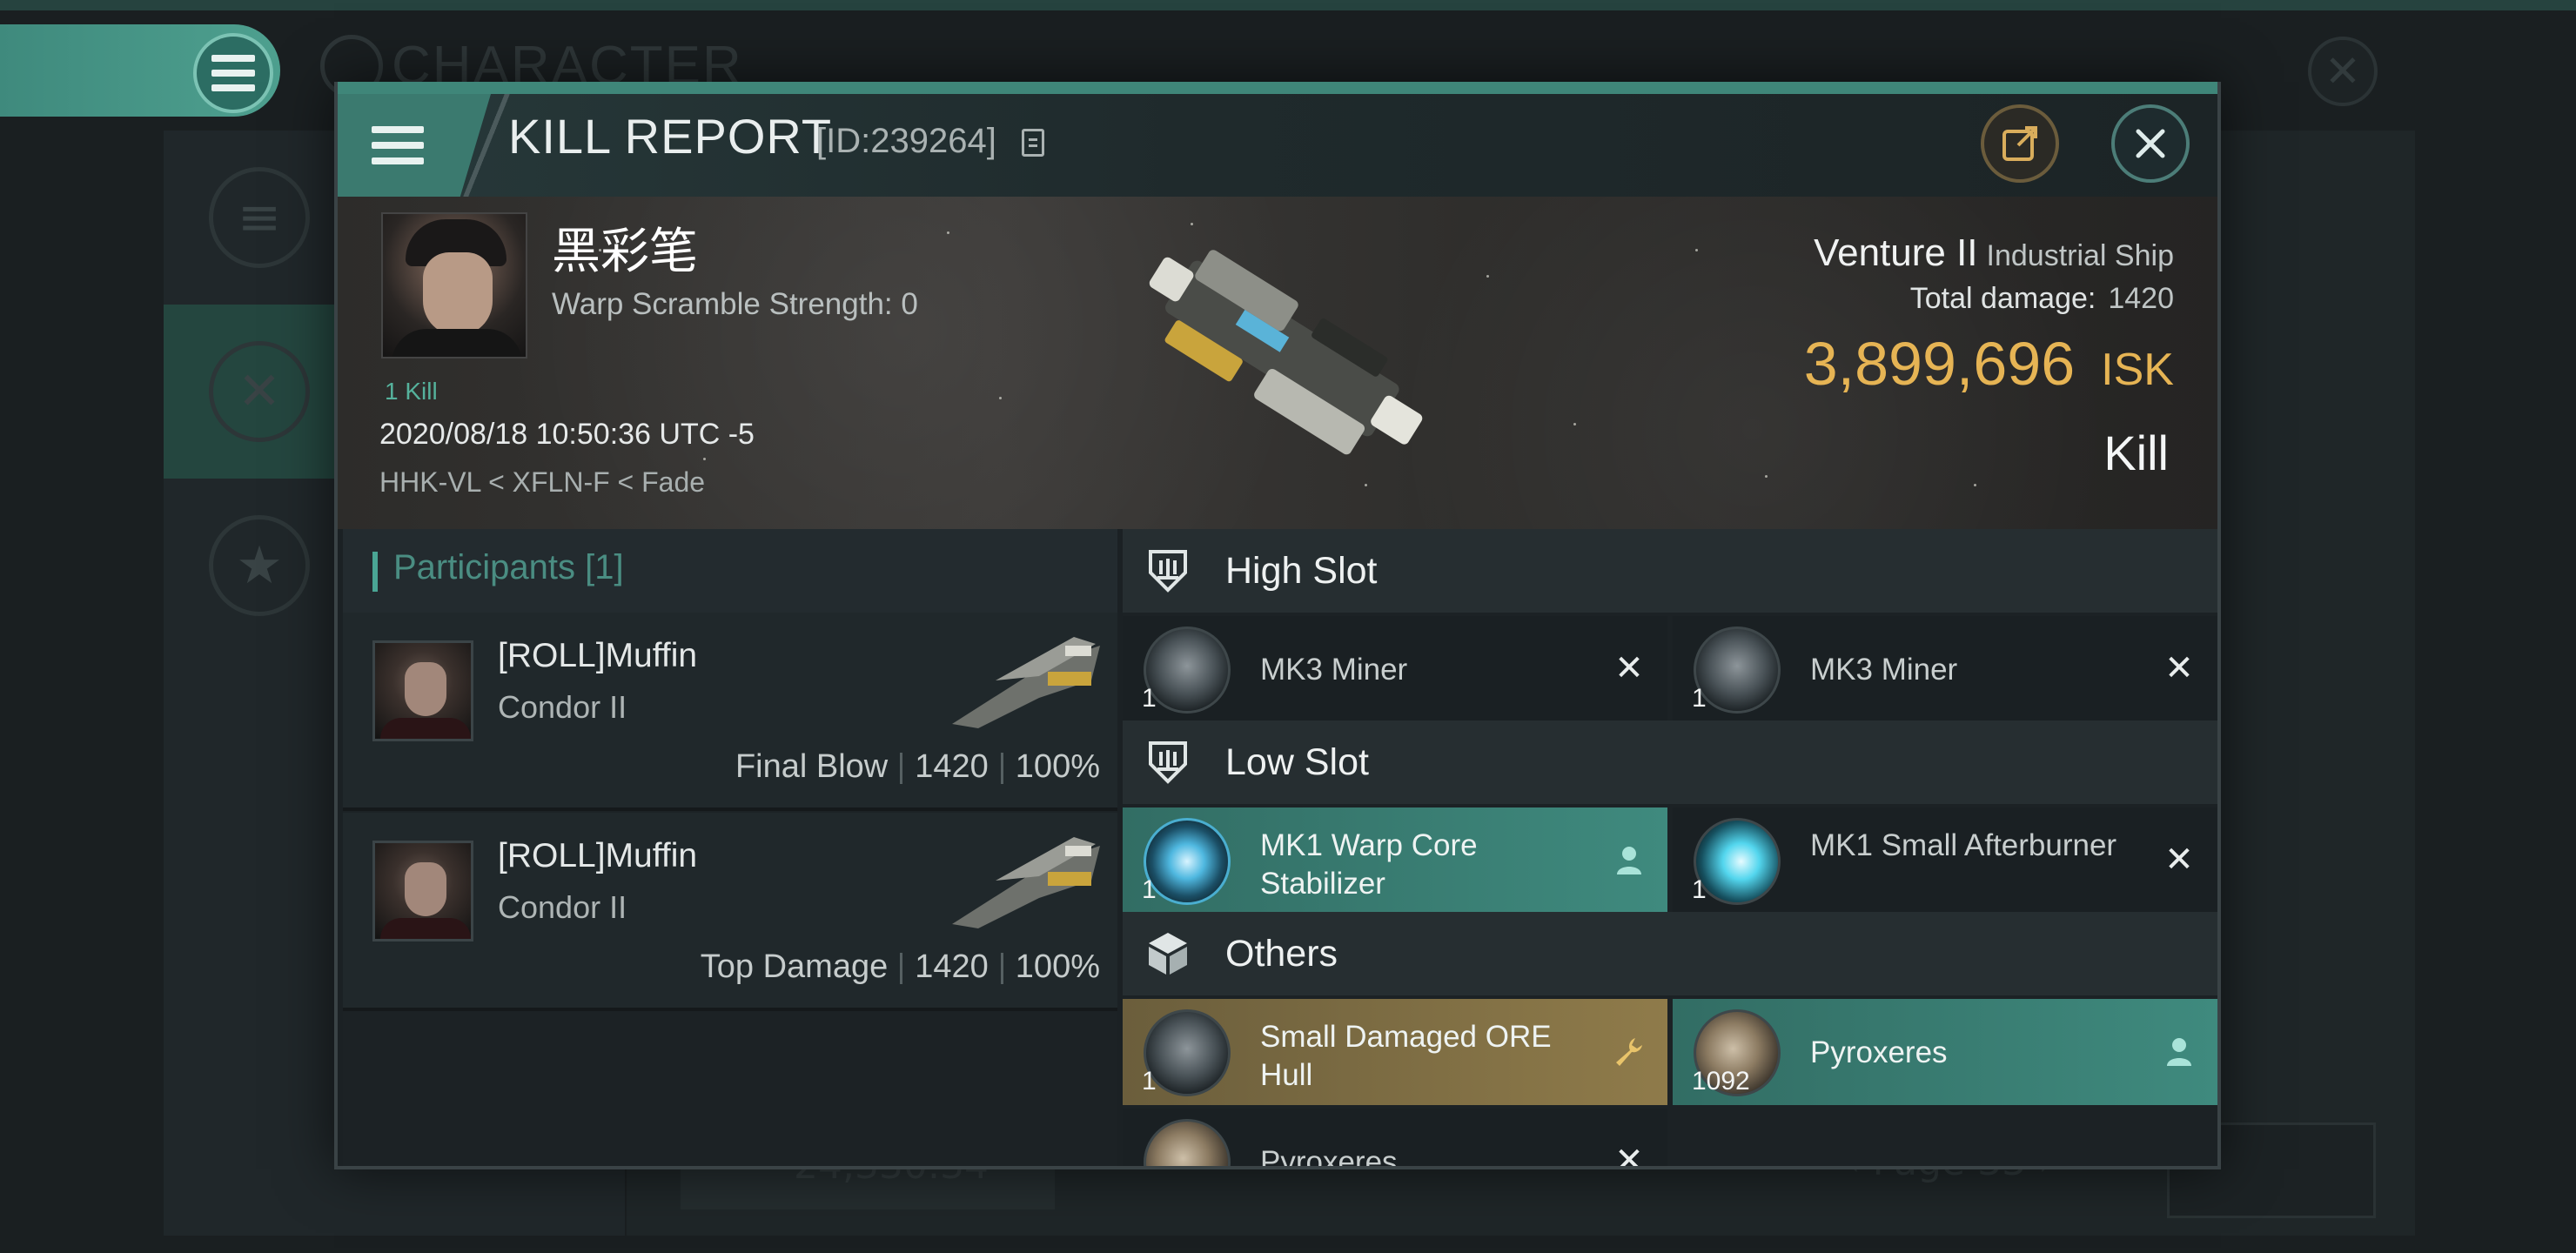 This screenshot has height=1253, width=2576. Describe the element at coordinates (1670, 953) in the screenshot. I see `others-header: Others` at that location.